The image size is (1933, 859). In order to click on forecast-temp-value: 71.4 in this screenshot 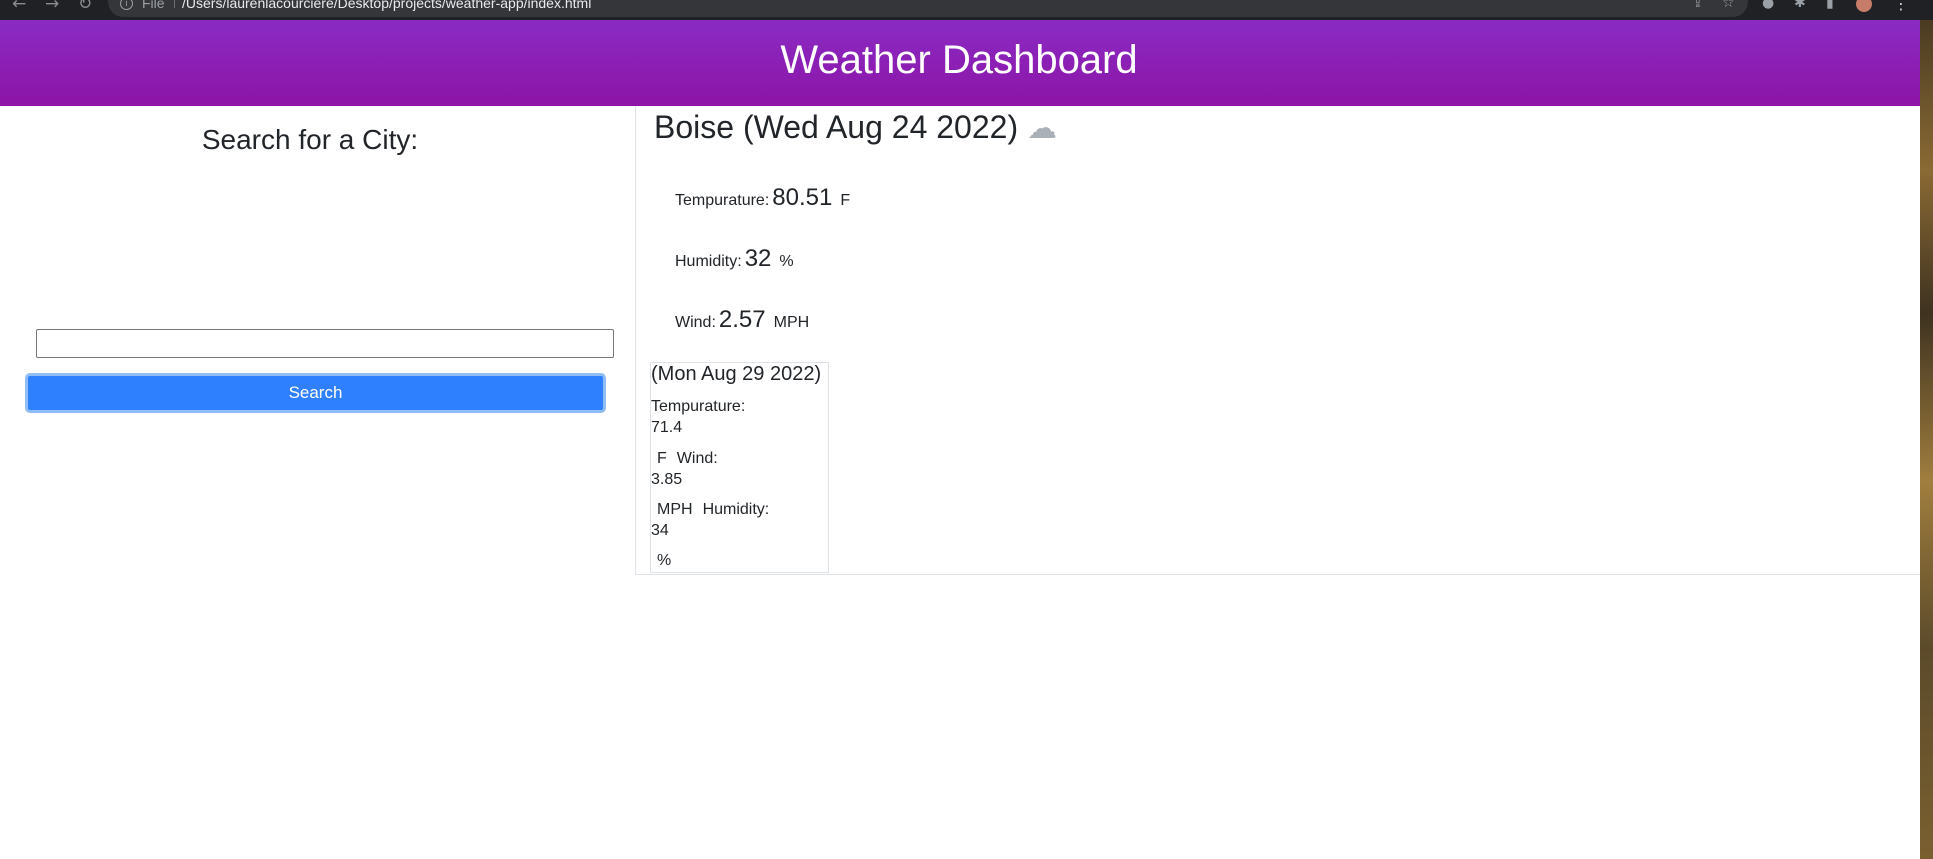, I will do `click(667, 427)`.